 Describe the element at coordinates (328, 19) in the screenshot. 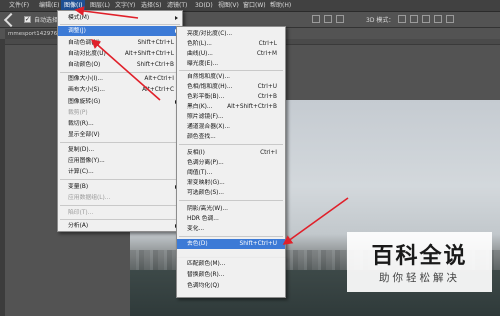

I see `distribute-icon` at that location.